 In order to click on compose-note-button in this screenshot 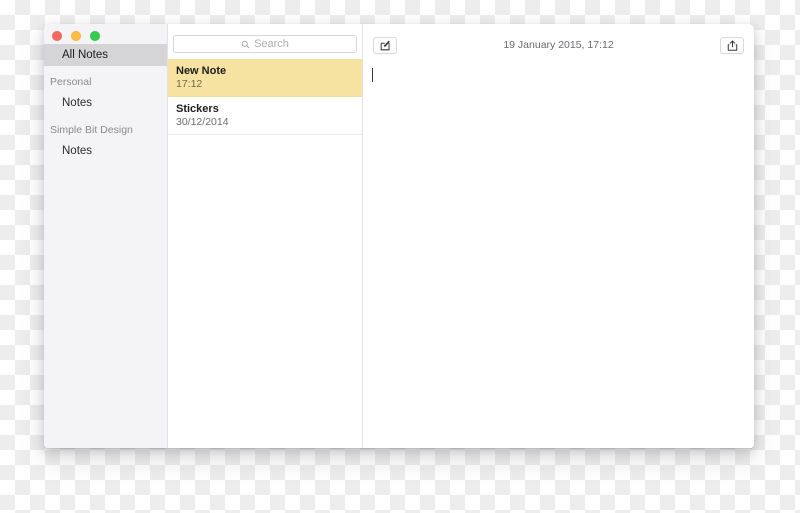, I will do `click(385, 45)`.